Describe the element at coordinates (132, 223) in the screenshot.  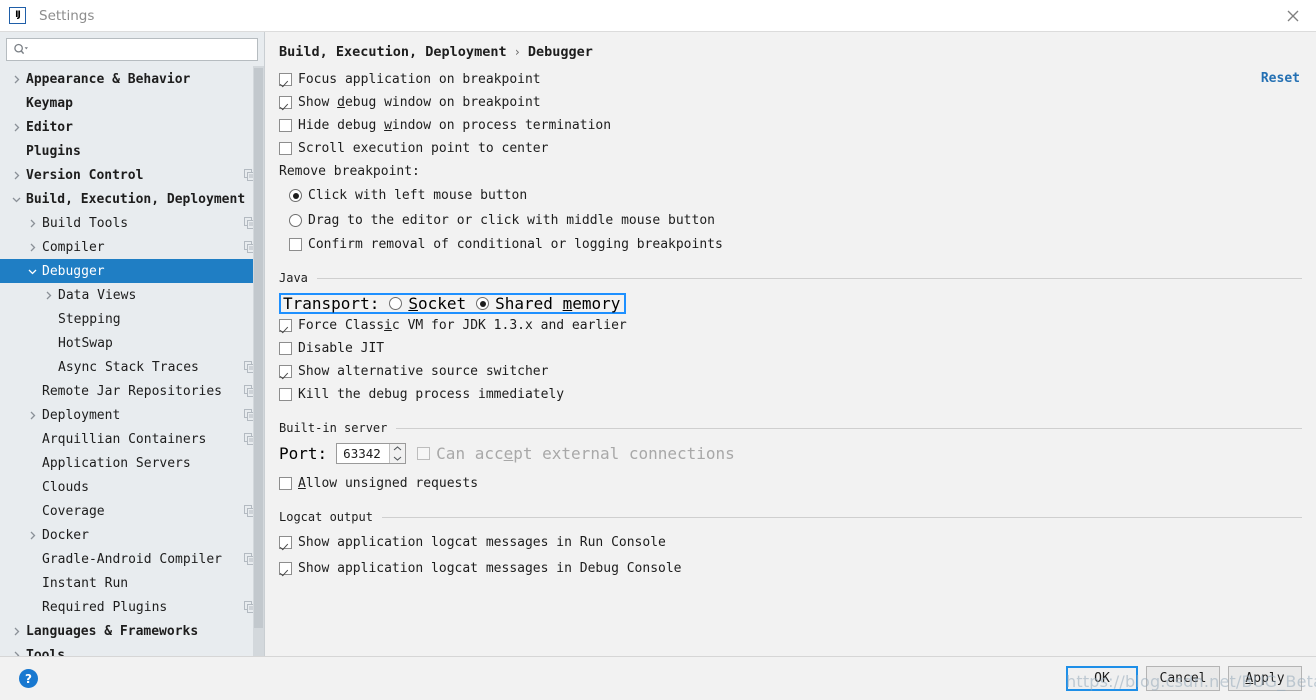
I see `sidebar-item-build-tools: Build Tools` at that location.